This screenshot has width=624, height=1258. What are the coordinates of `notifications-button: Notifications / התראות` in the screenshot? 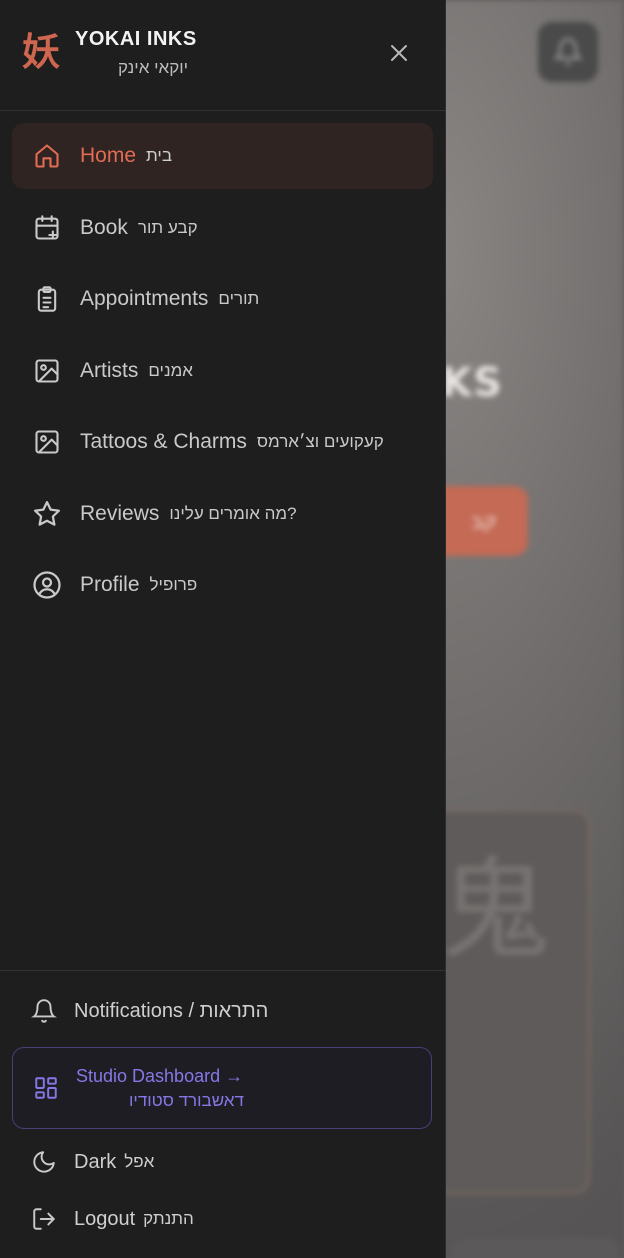 It's located at (149, 1011).